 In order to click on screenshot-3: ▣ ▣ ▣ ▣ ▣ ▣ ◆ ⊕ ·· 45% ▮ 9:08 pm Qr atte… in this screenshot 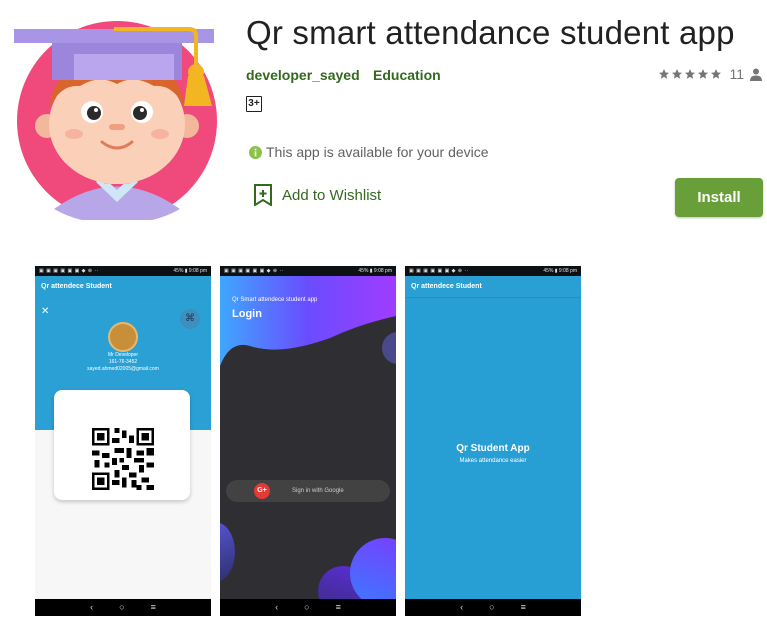, I will do `click(493, 441)`.